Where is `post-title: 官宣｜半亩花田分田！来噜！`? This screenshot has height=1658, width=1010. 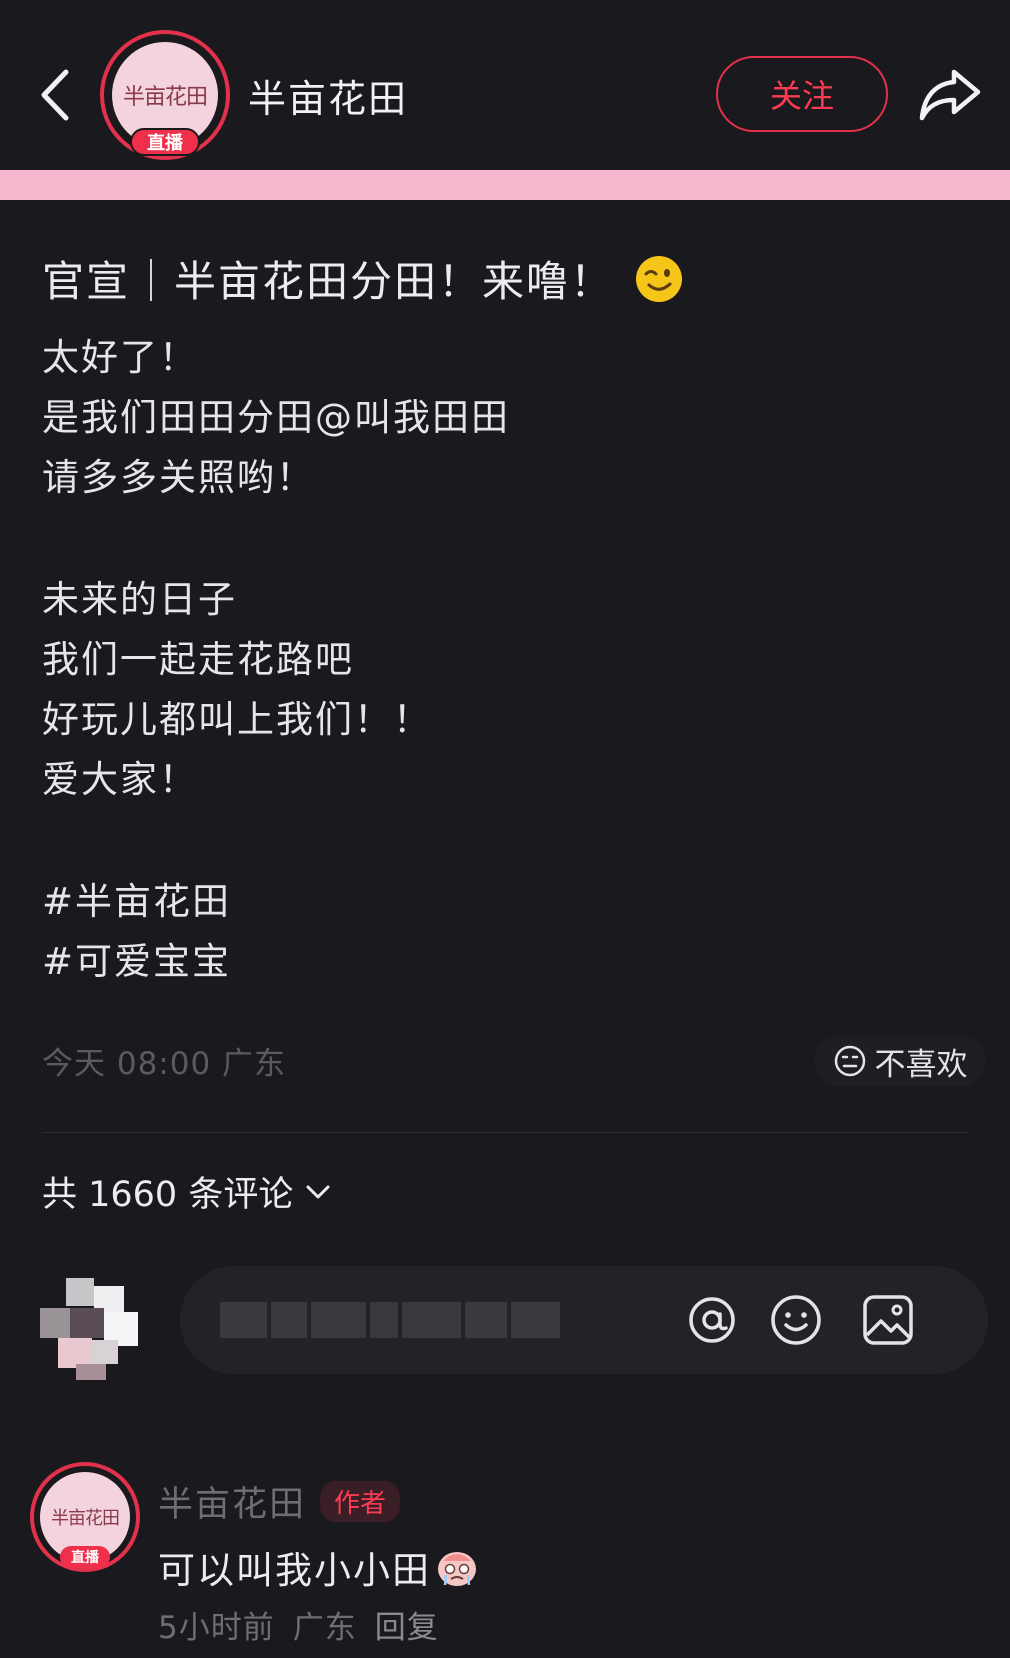
post-title: 官宣｜半亩花田分田！来噜！ is located at coordinates (363, 278).